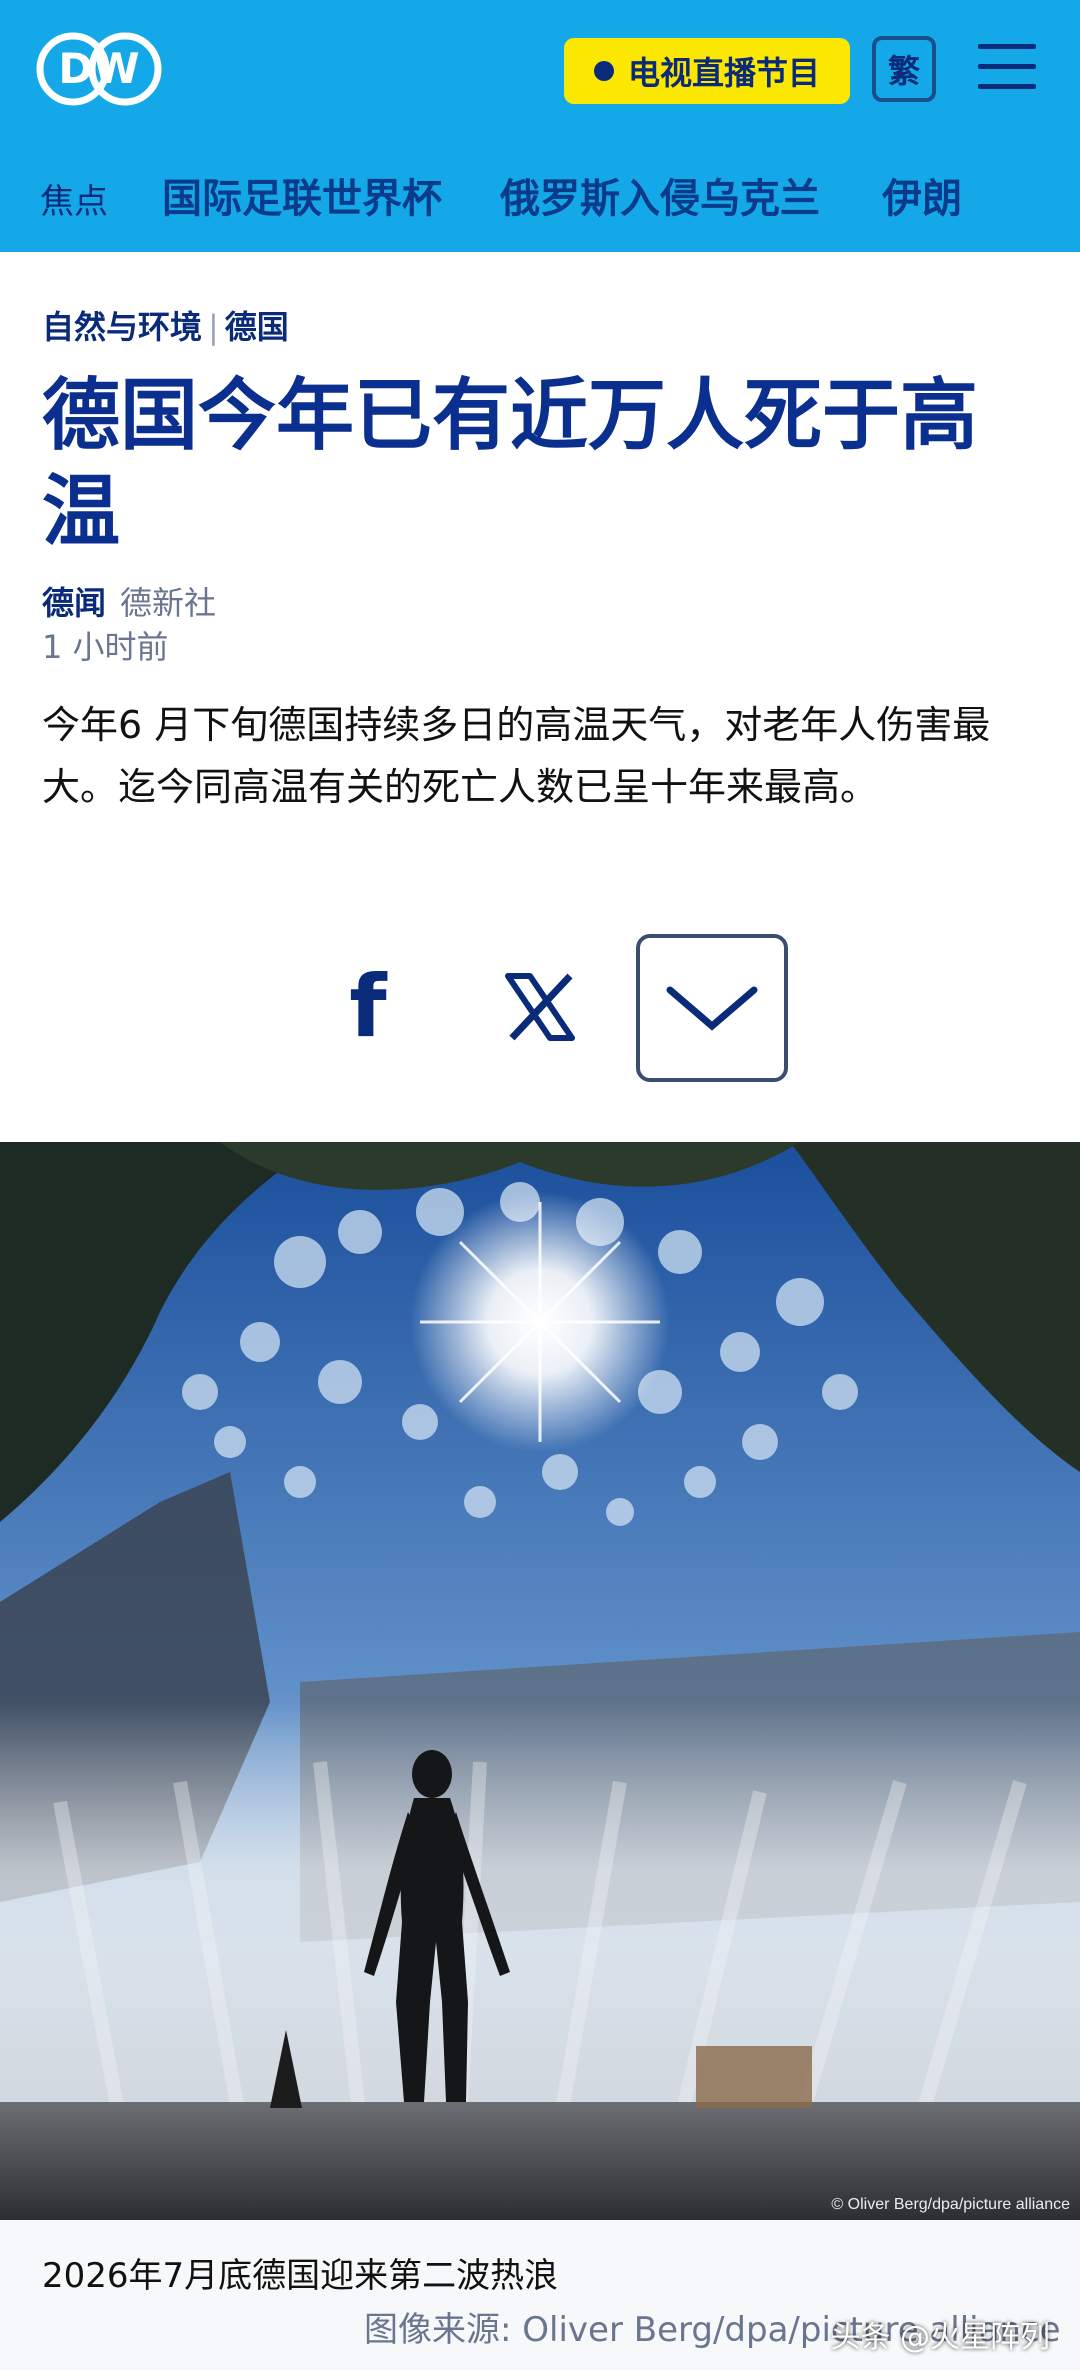 This screenshot has height=2370, width=1080. What do you see at coordinates (168, 603) in the screenshot?
I see `source-agency: 德新社` at bounding box center [168, 603].